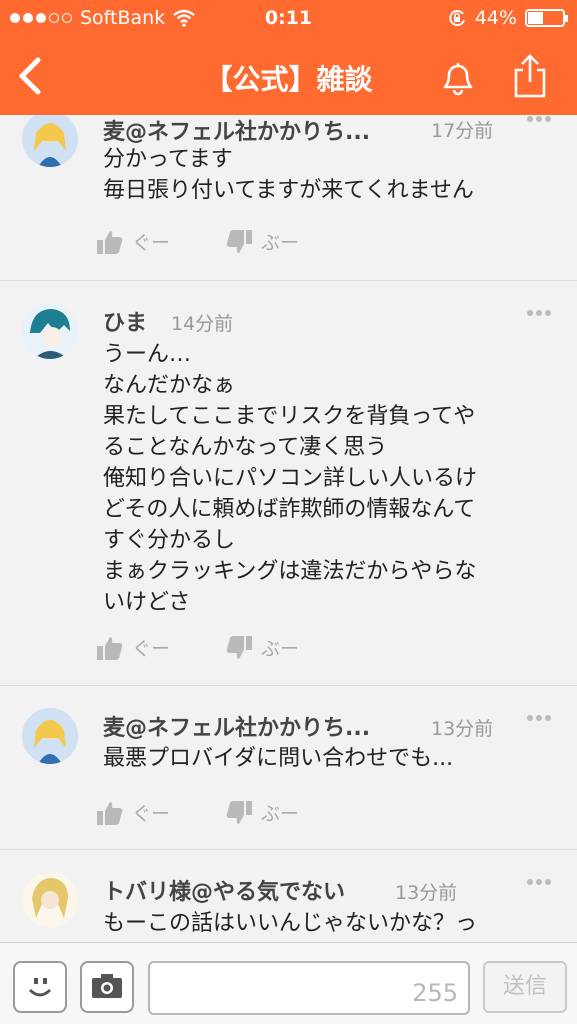 The width and height of the screenshot is (577, 1024). What do you see at coordinates (290, 571) in the screenshot?
I see `comment-line: まぁクラッキングは違法だからやらな` at bounding box center [290, 571].